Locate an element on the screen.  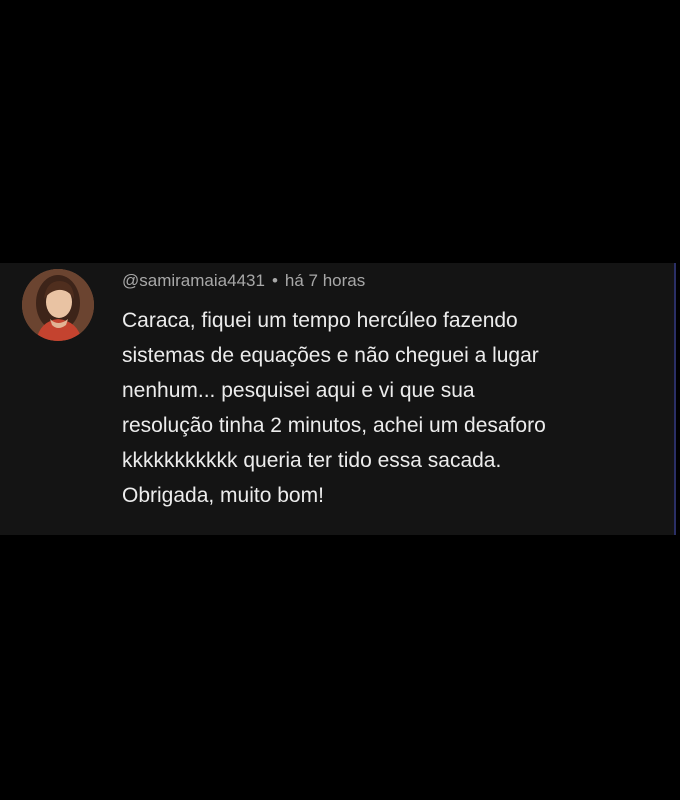
user-photo-avatar-icon is located at coordinates (58, 305).